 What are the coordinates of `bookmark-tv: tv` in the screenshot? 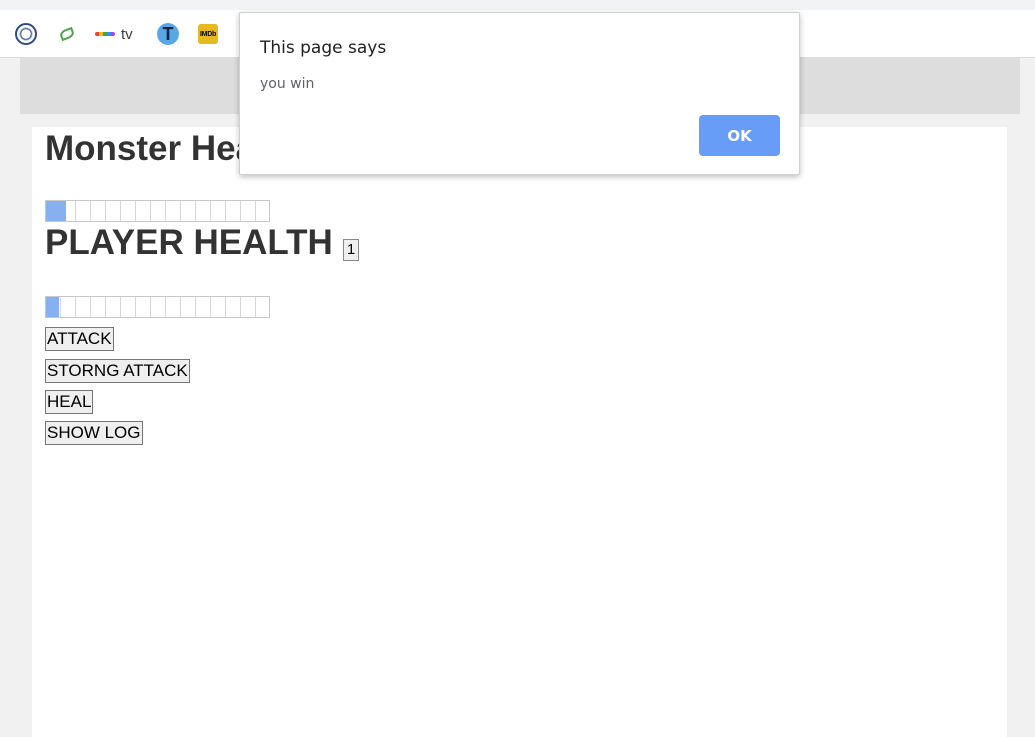 It's located at (118, 34).